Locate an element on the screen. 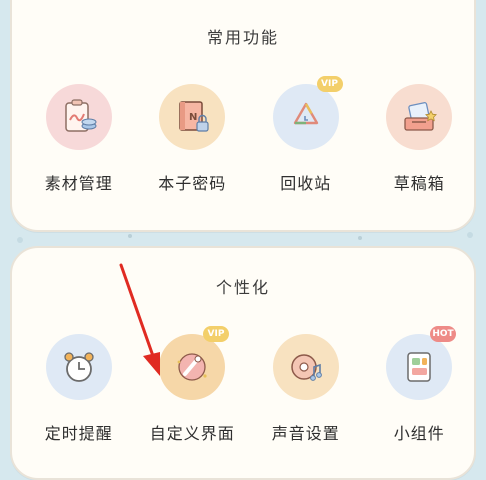  notebook-lock-icon: N is located at coordinates (192, 117).